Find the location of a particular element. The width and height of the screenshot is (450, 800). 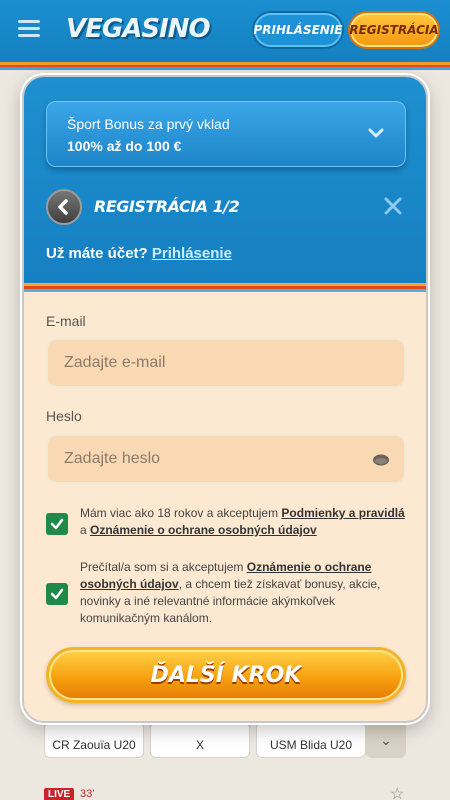

odds-home: CR Zaouïa U20 is located at coordinates (94, 740).